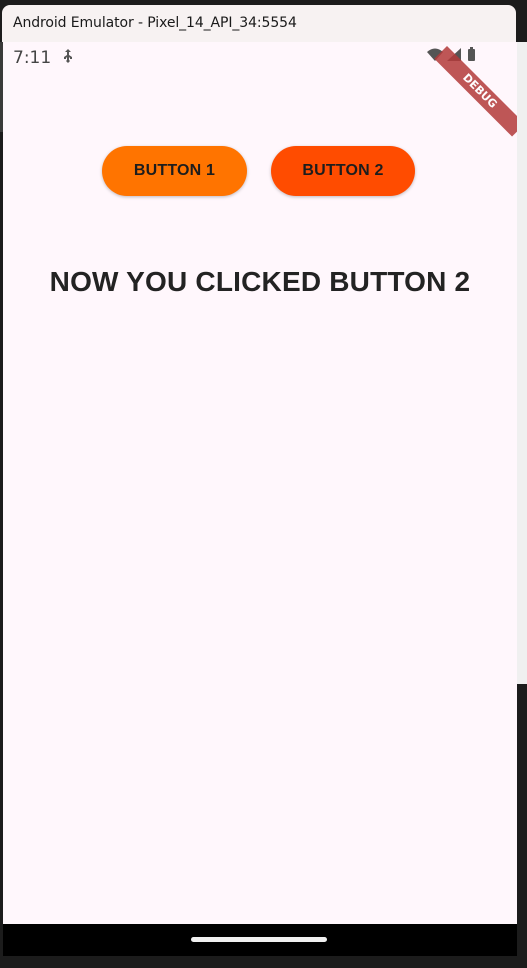  I want to click on button-1: BUTTON 1, so click(174, 171).